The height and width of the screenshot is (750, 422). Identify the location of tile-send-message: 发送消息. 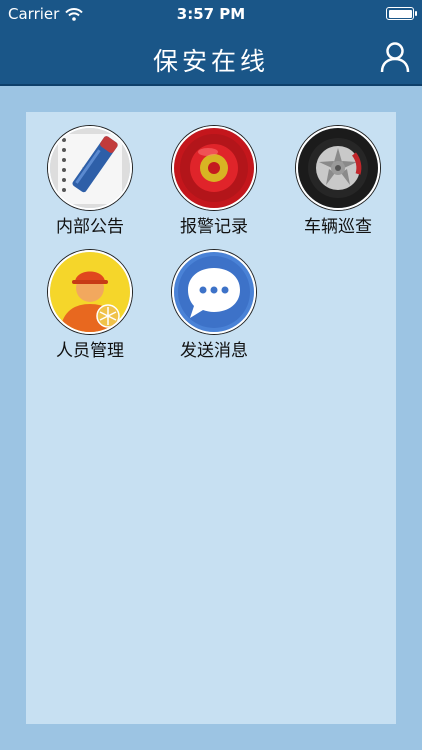
(214, 307).